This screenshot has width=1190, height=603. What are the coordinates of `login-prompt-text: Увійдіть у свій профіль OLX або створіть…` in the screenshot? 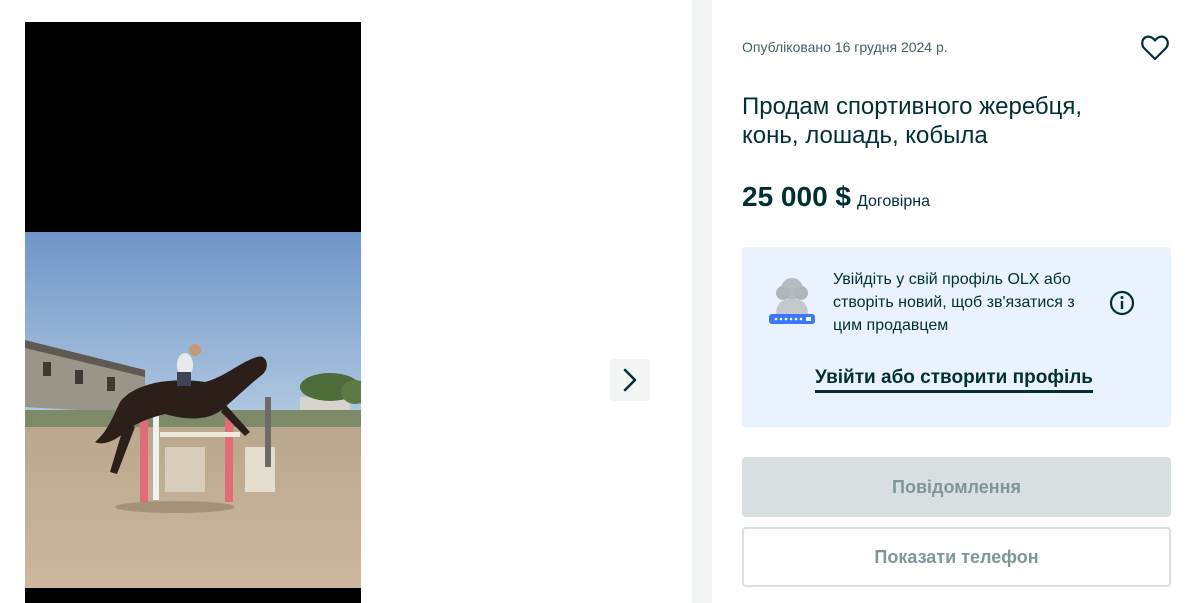 It's located at (954, 302).